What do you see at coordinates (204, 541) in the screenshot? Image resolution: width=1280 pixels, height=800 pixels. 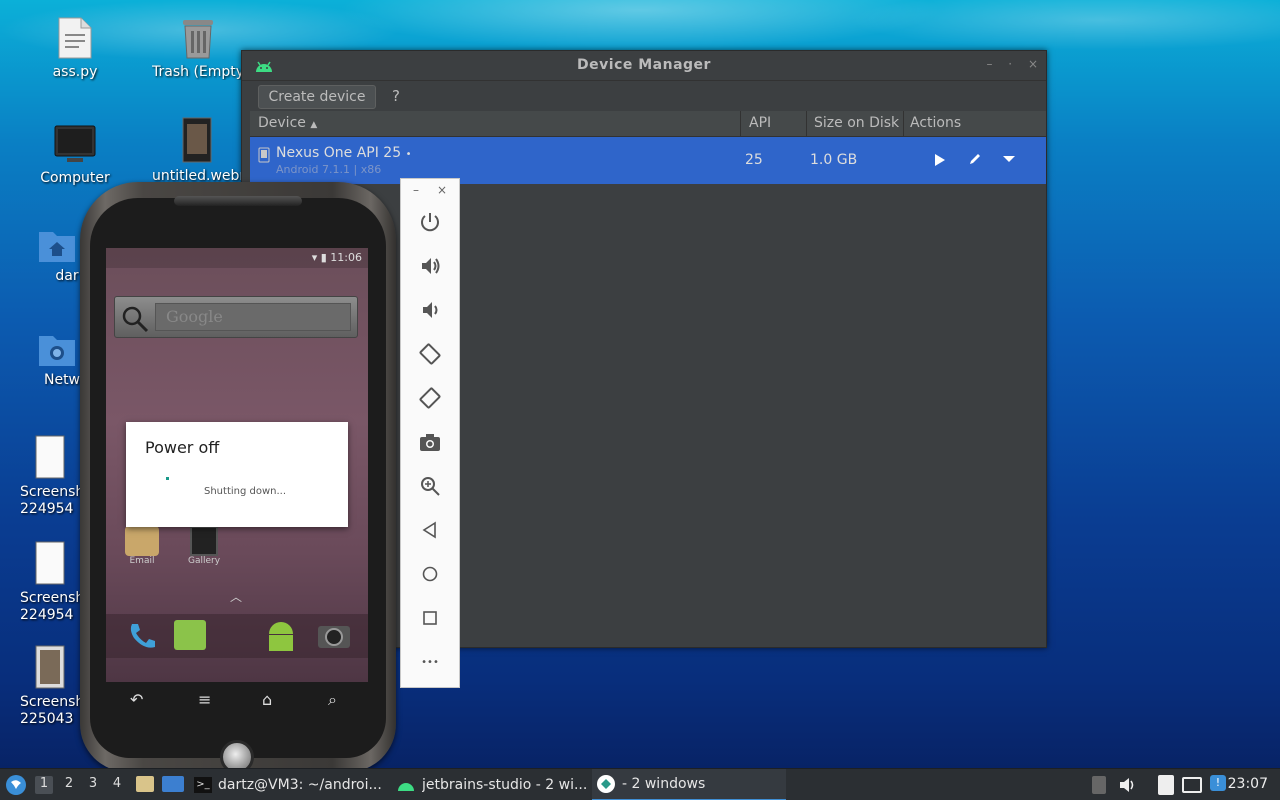 I see `gallery-icon` at bounding box center [204, 541].